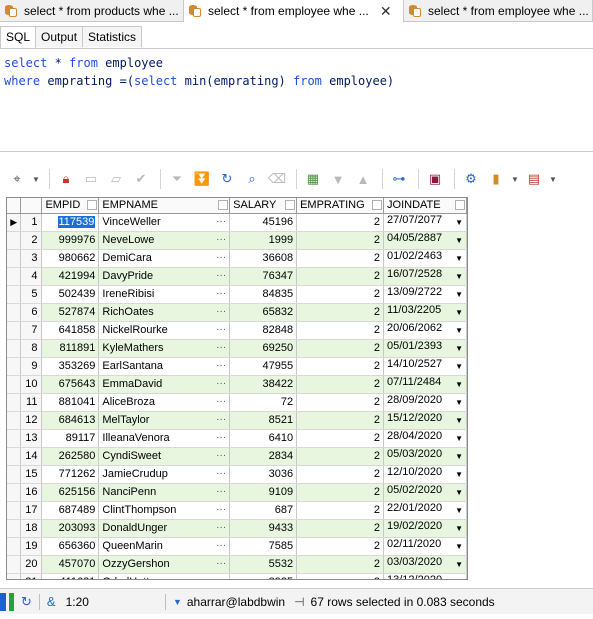  What do you see at coordinates (237, 240) in the screenshot?
I see `table-row: 2 999976 NeveLowe ··· 1999 2 04/05/2887 ▼` at bounding box center [237, 240].